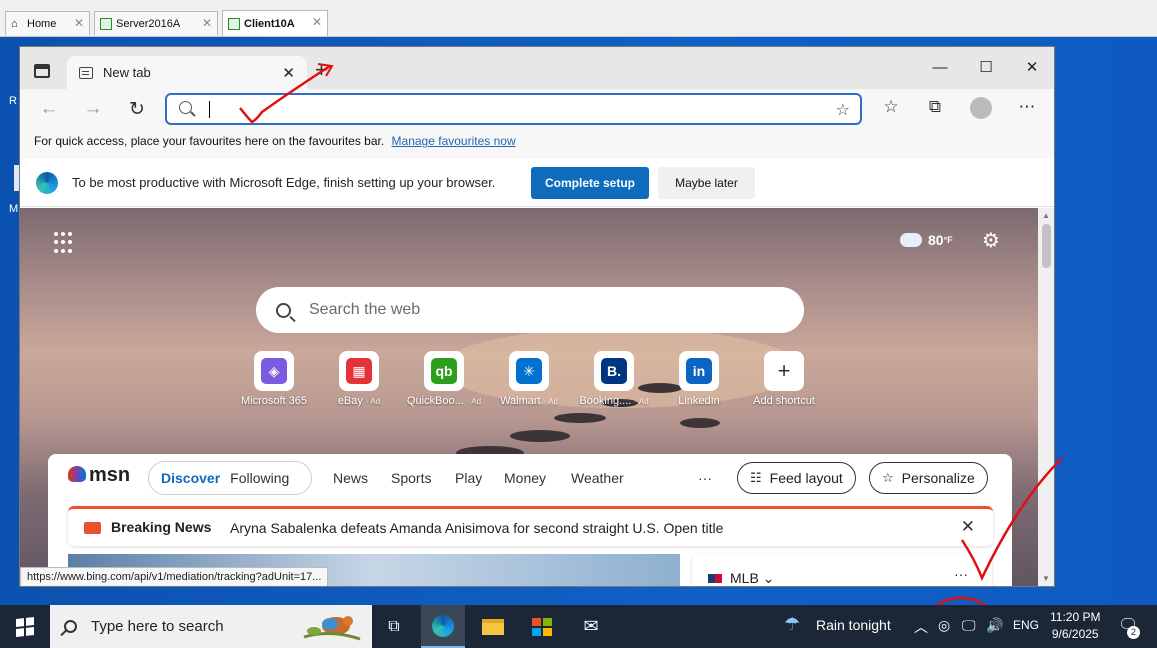  What do you see at coordinates (25, 626) in the screenshot?
I see `start-button` at bounding box center [25, 626].